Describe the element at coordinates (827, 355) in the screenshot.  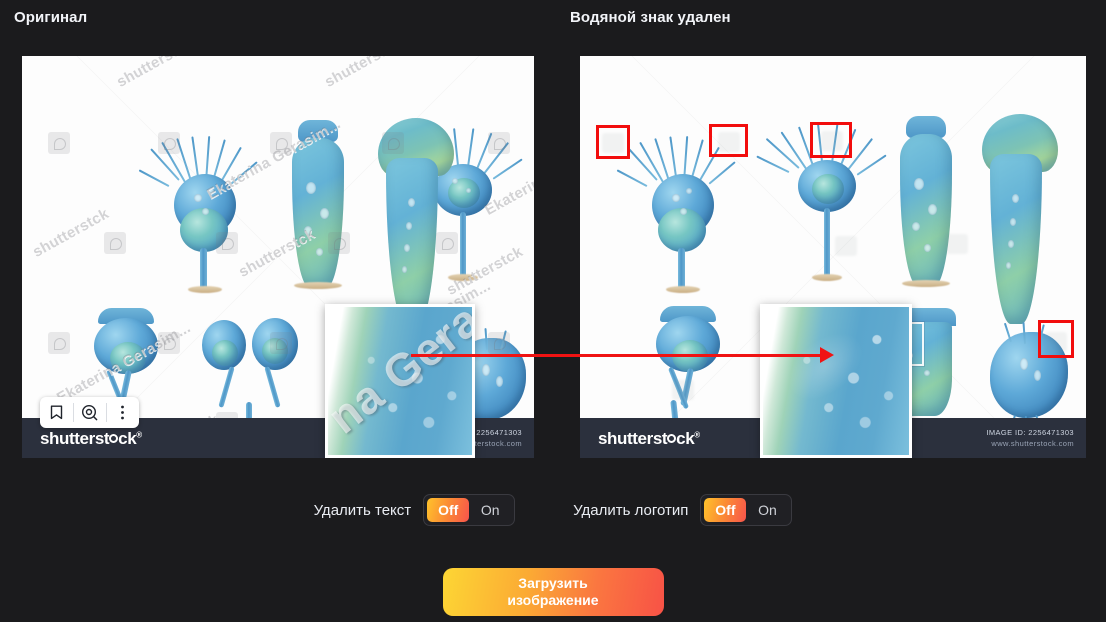
I see `comparison-arrow-head` at that location.